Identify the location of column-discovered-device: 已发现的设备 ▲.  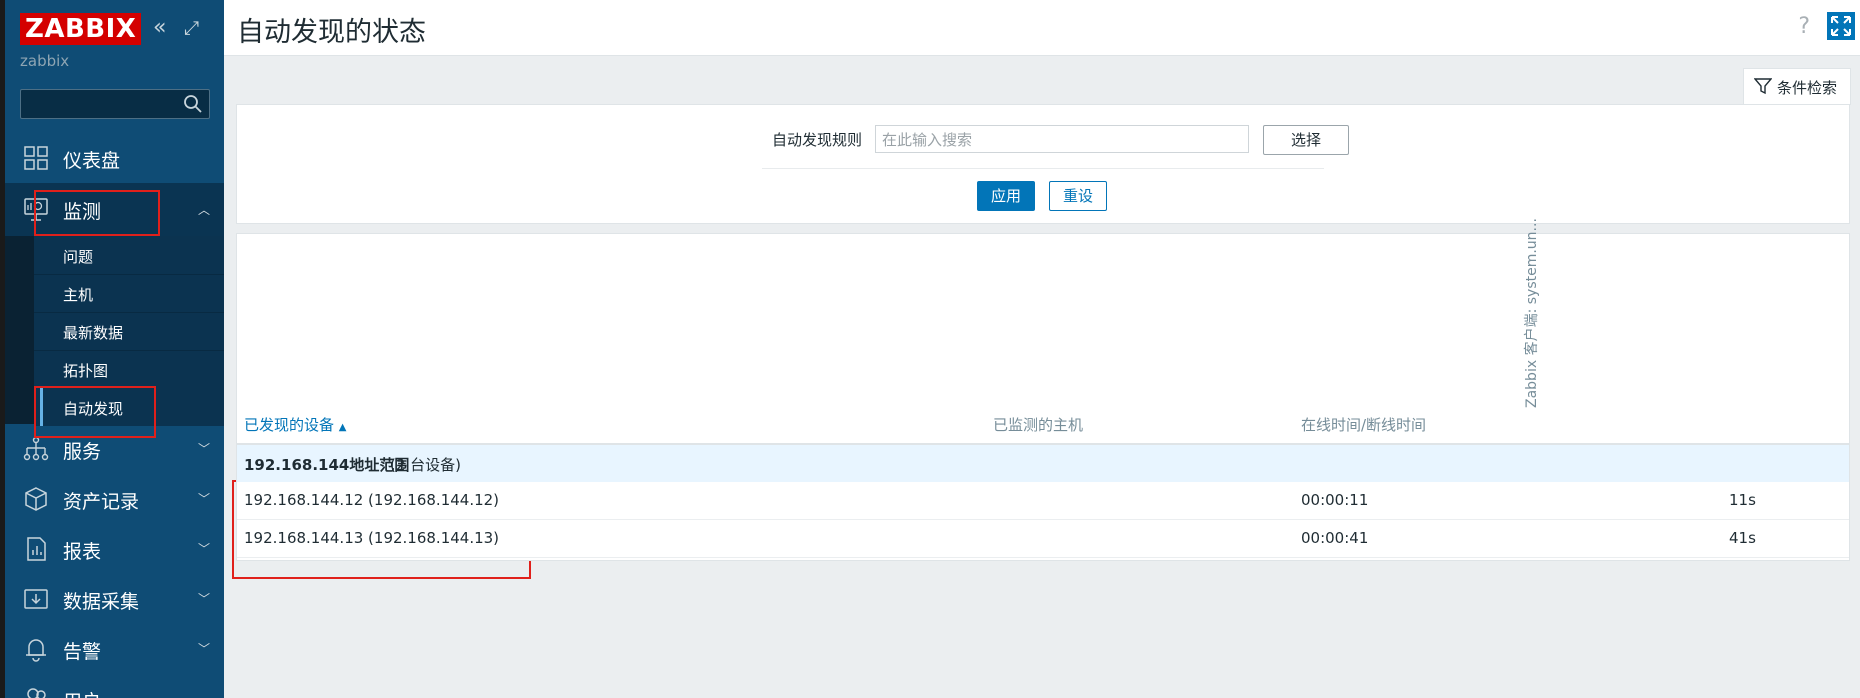
(295, 424).